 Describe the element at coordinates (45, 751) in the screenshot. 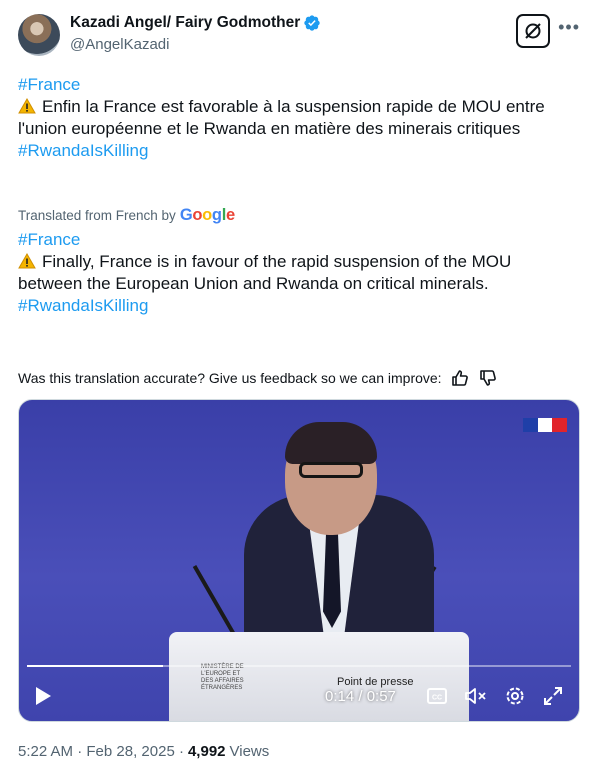

I see `tweet-time: 5:22 AM` at that location.